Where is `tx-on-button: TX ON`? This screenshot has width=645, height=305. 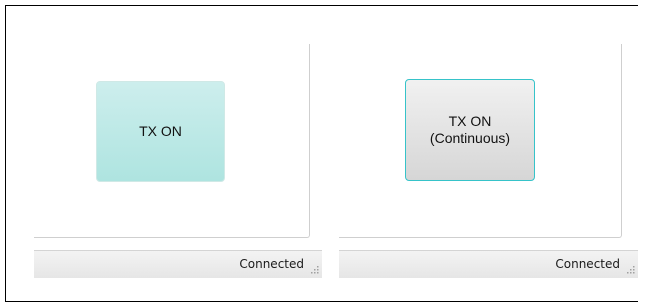
tx-on-button: TX ON is located at coordinates (160, 131).